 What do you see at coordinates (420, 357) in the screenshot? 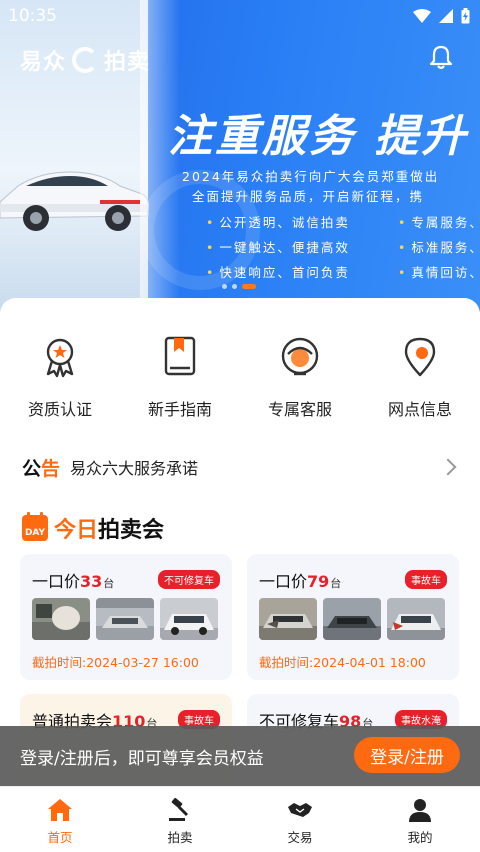
I see `location-pin-icon` at bounding box center [420, 357].